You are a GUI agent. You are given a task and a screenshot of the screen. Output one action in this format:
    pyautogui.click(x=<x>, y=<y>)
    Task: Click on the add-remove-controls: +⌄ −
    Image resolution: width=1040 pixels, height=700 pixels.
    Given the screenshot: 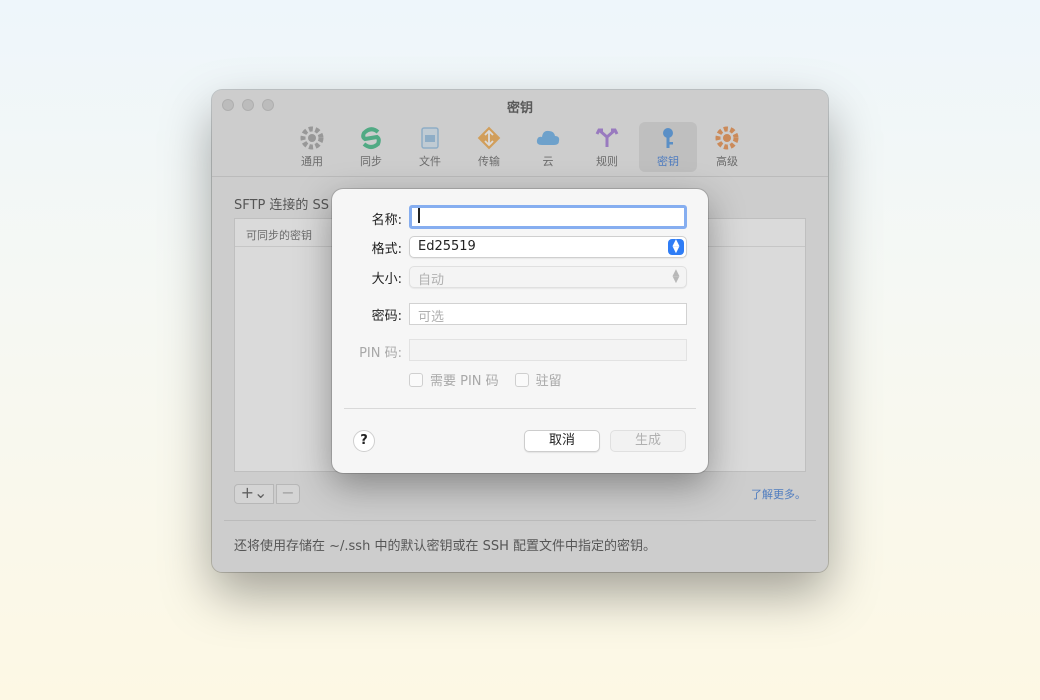 What is the action you would take?
    pyautogui.click(x=267, y=494)
    